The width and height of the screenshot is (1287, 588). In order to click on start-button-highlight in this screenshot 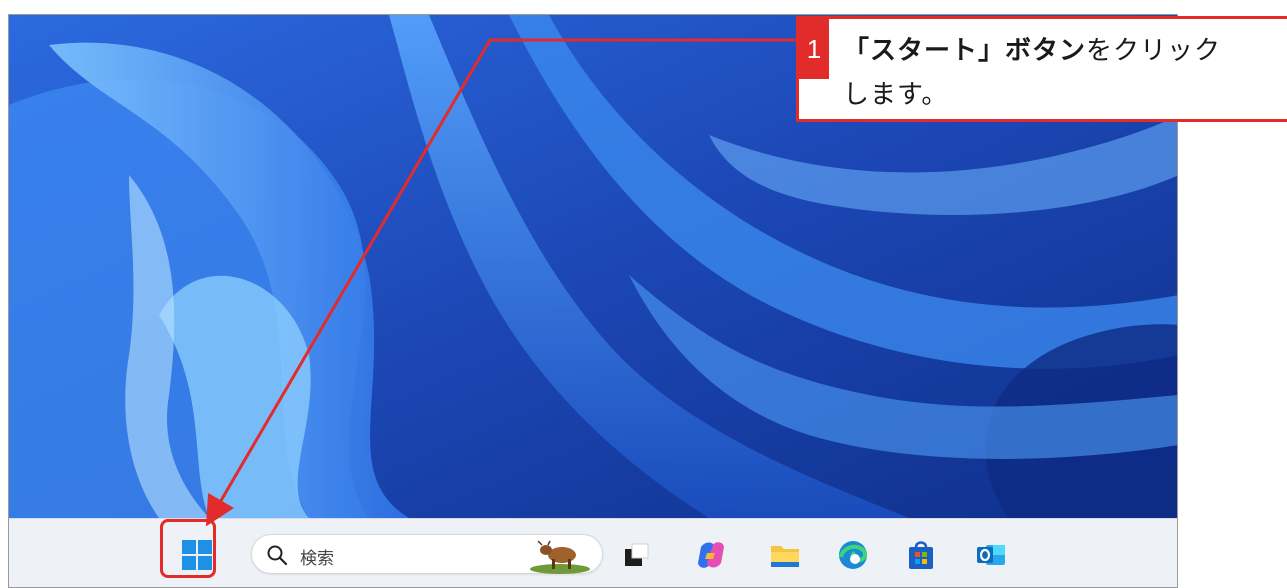, I will do `click(188, 548)`.